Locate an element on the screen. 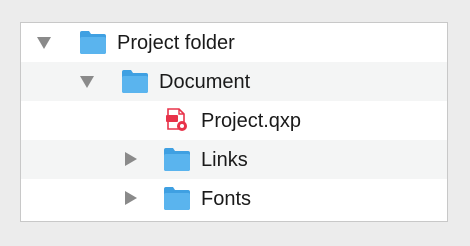 The width and height of the screenshot is (470, 246). tree-row-project-qxp: Project.qxp is located at coordinates (234, 120).